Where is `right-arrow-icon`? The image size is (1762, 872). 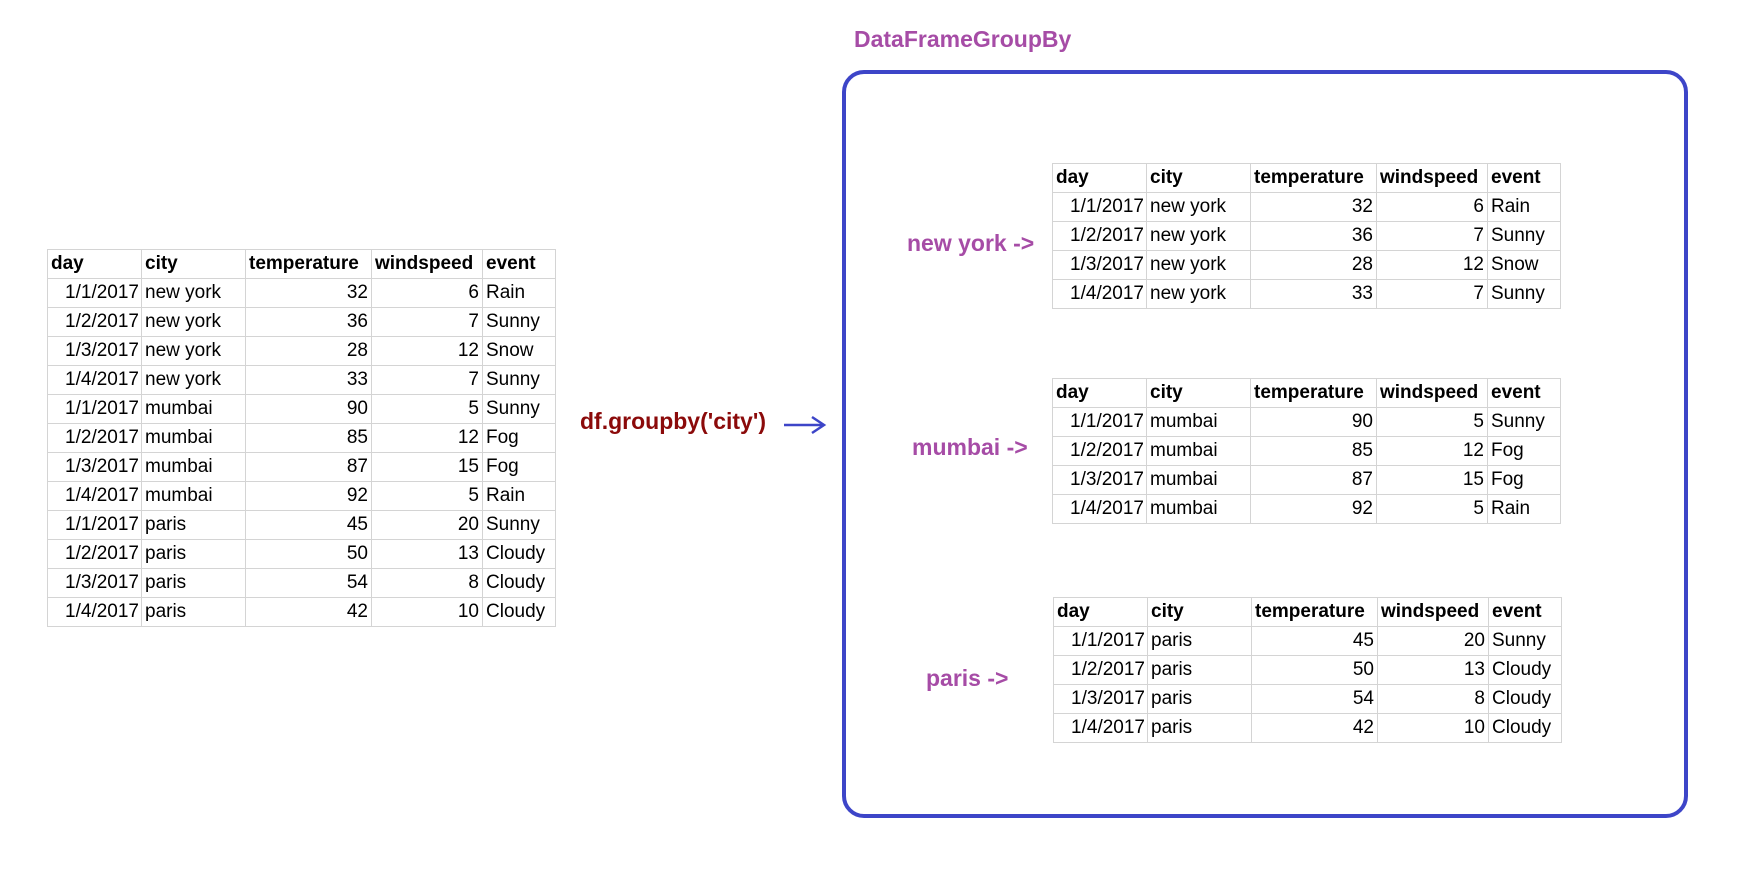
right-arrow-icon is located at coordinates (805, 425).